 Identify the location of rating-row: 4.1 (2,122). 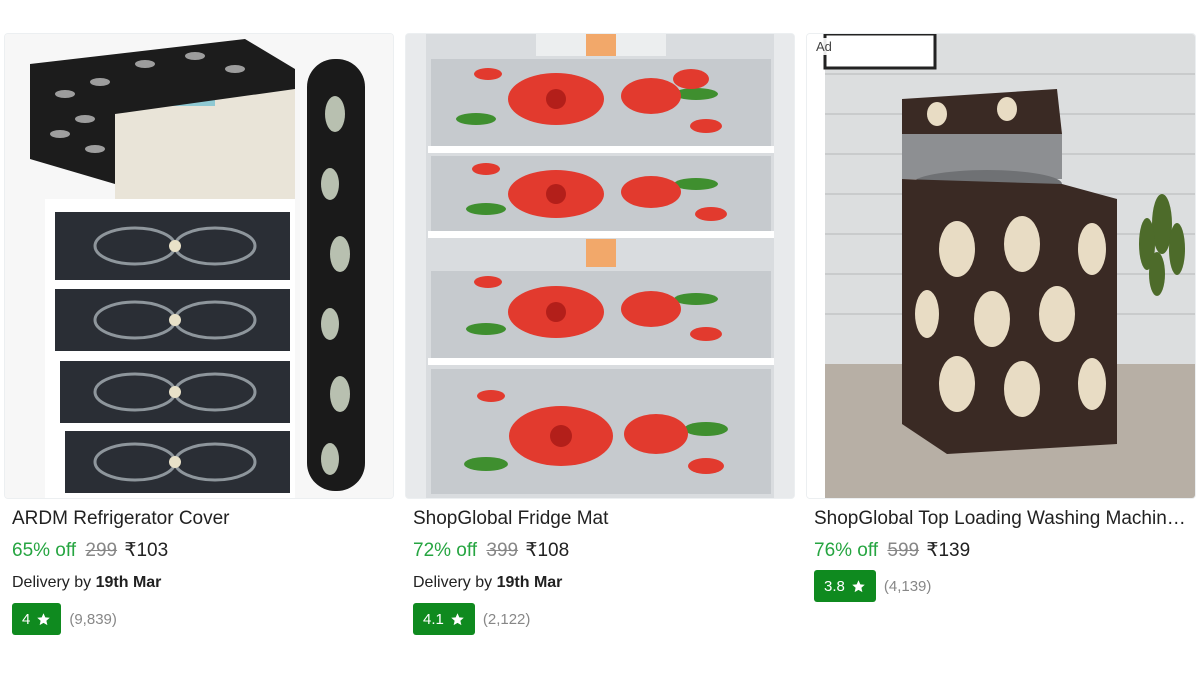
(471, 619).